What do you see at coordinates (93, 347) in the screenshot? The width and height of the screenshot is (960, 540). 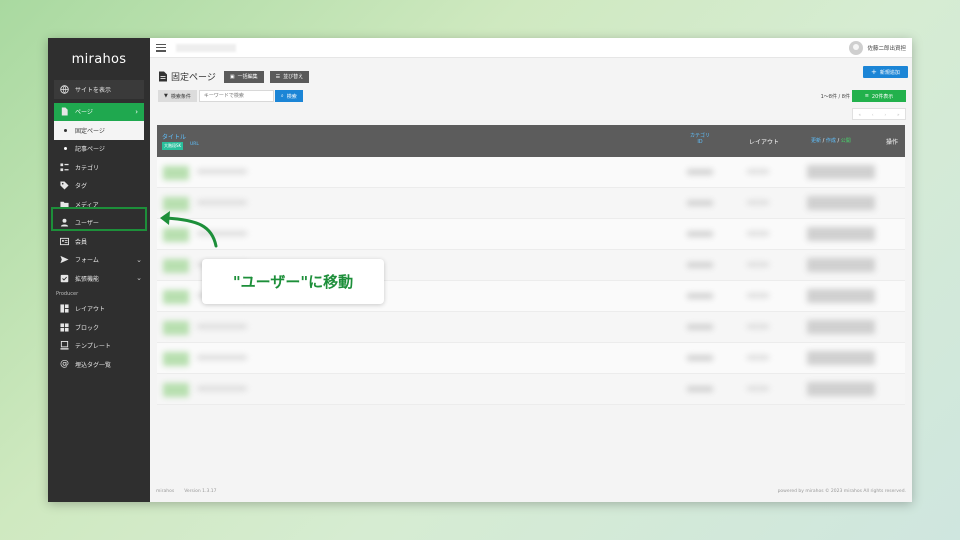 I see `sidebar-item-label: テンプレート` at bounding box center [93, 347].